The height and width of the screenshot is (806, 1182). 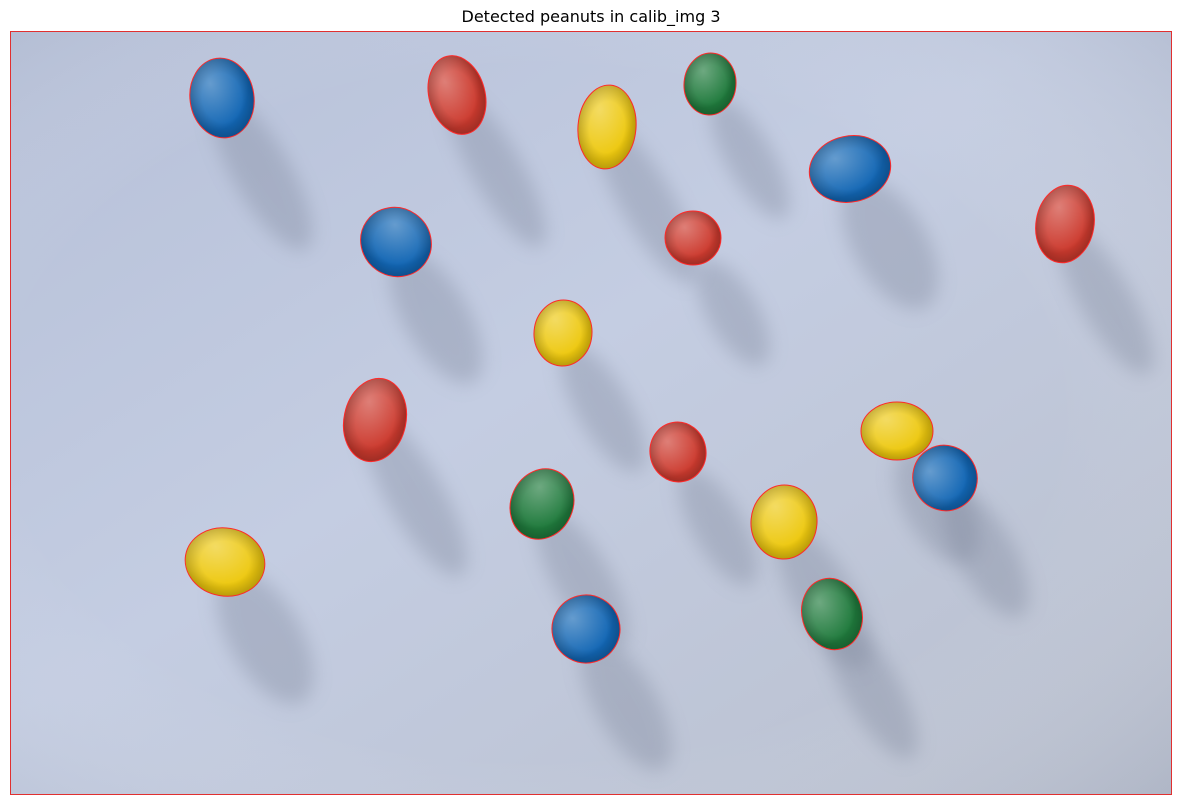 What do you see at coordinates (591, 16) in the screenshot?
I see `figure-title: Detected peanuts in calib_img 3` at bounding box center [591, 16].